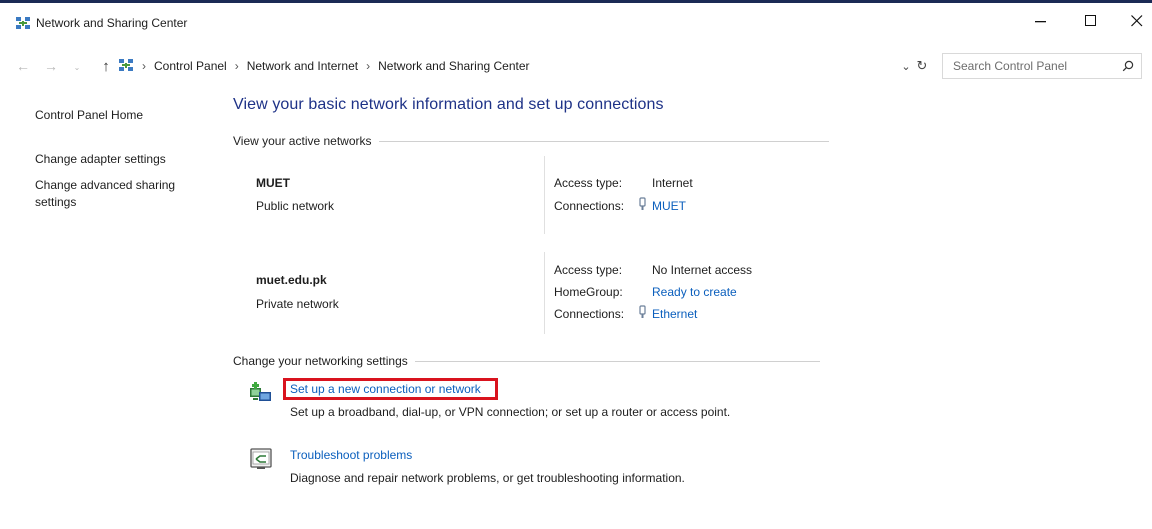 The width and height of the screenshot is (1152, 529). I want to click on homegroup-label: HomeGroup:, so click(588, 292).